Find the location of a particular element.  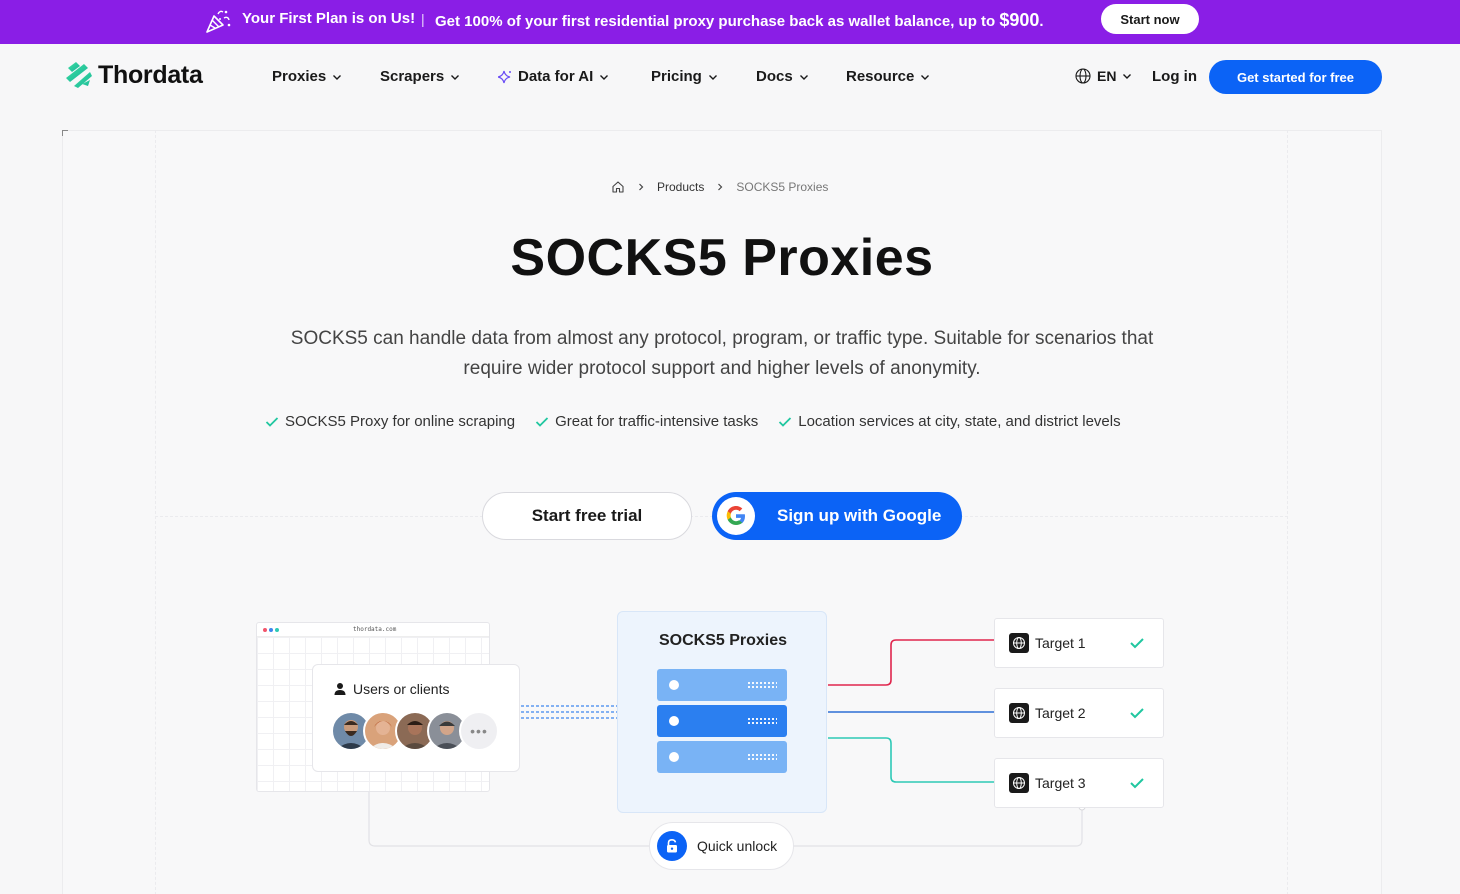

sparkle-icon is located at coordinates (504, 76).